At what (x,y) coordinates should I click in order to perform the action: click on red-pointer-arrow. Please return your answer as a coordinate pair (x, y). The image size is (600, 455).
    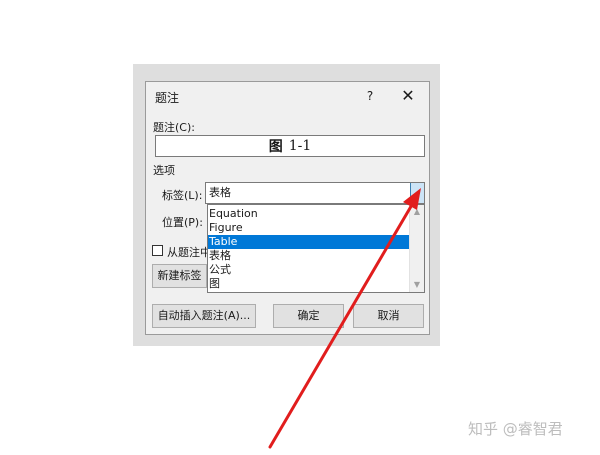
    Looking at the image, I should click on (344, 318).